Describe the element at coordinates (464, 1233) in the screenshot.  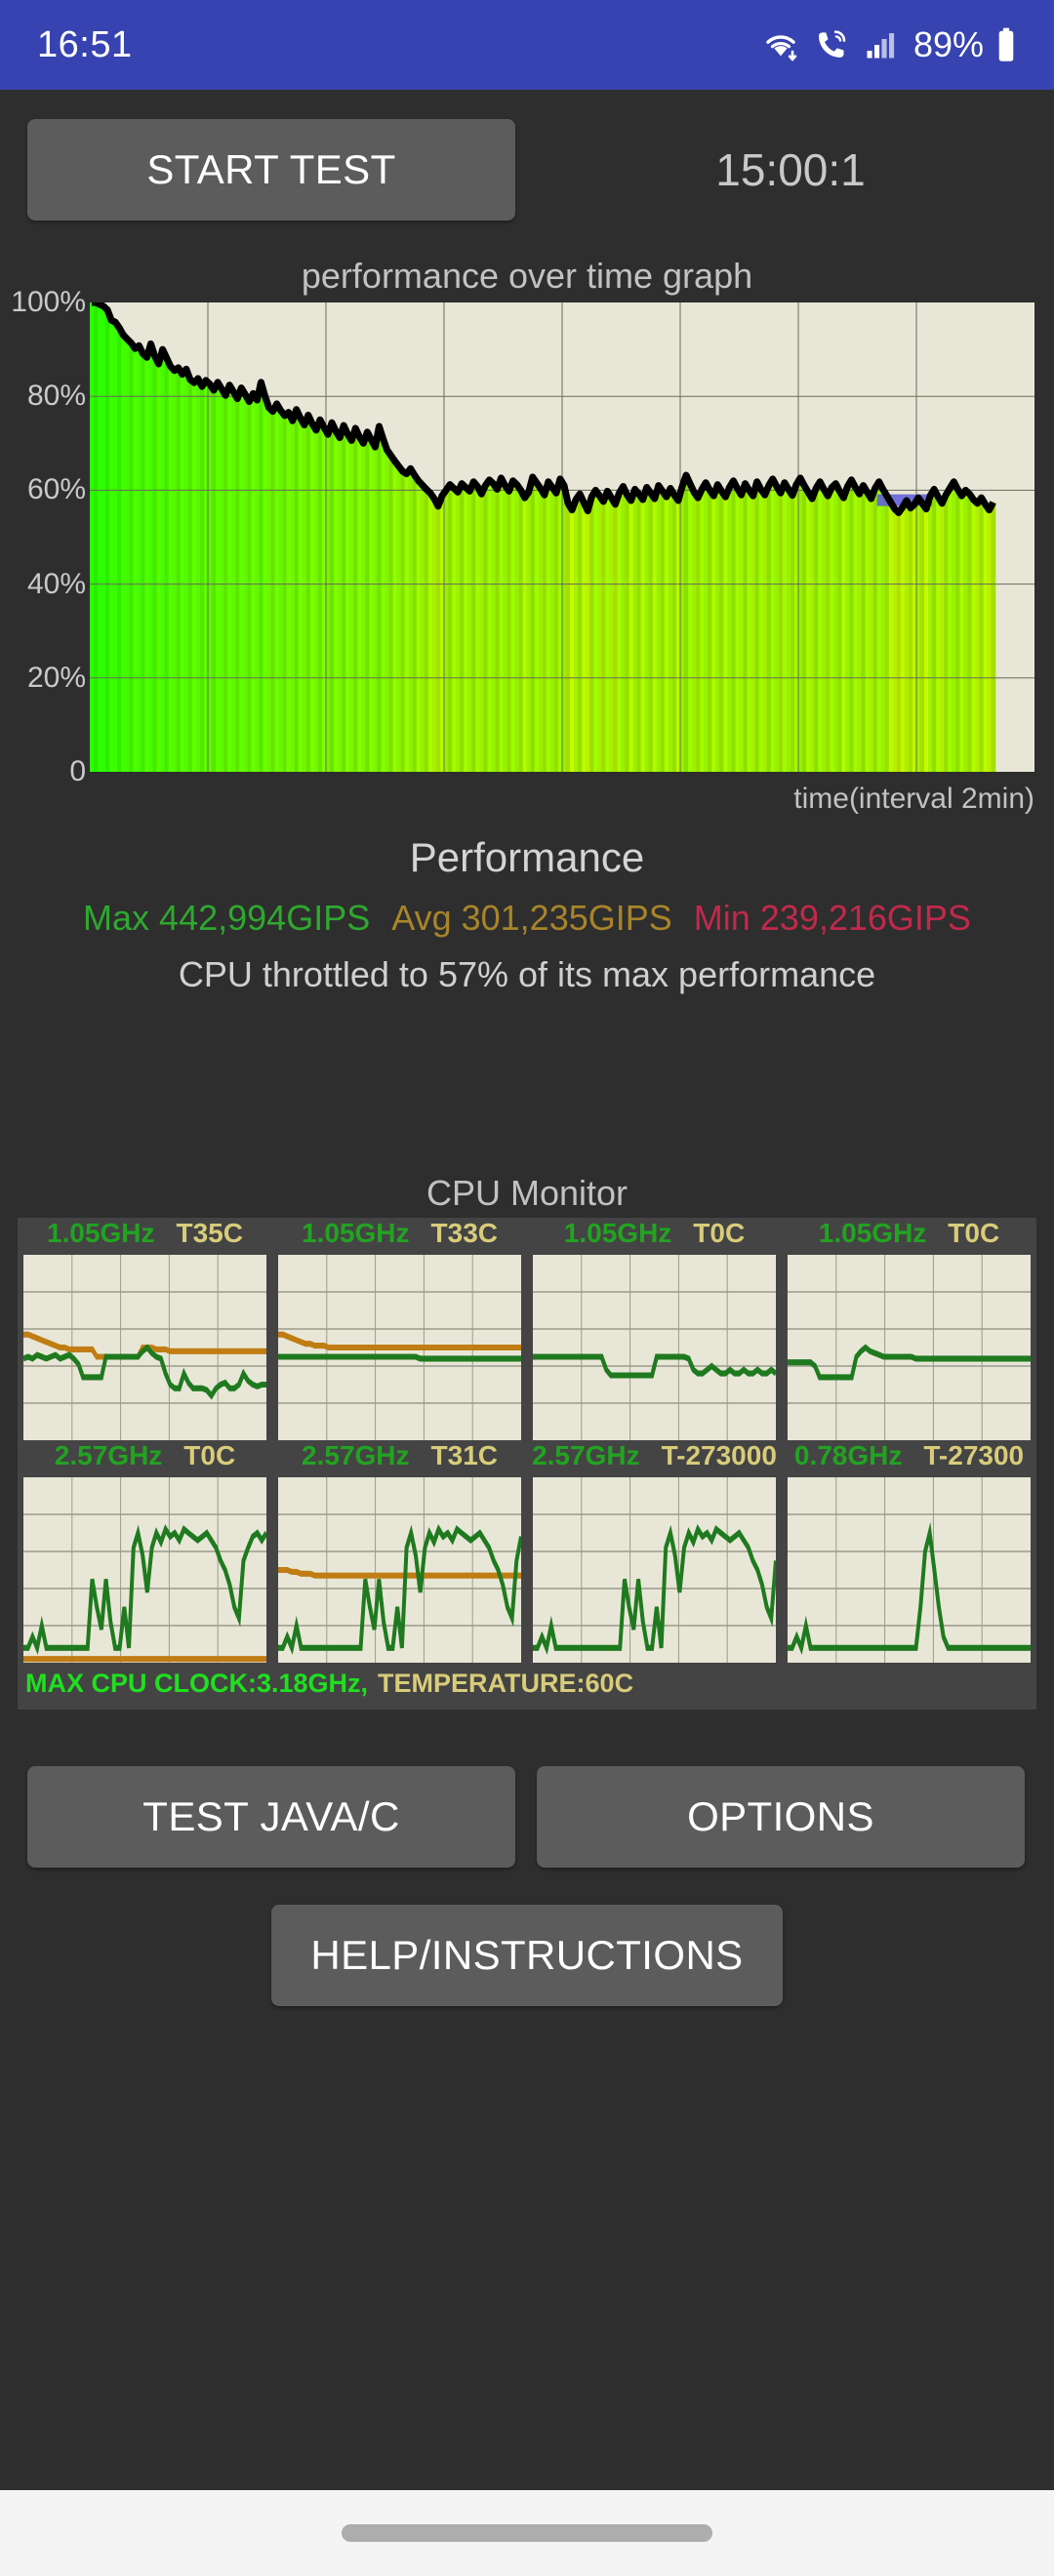
I see `cpu-core-temp: T33C` at that location.